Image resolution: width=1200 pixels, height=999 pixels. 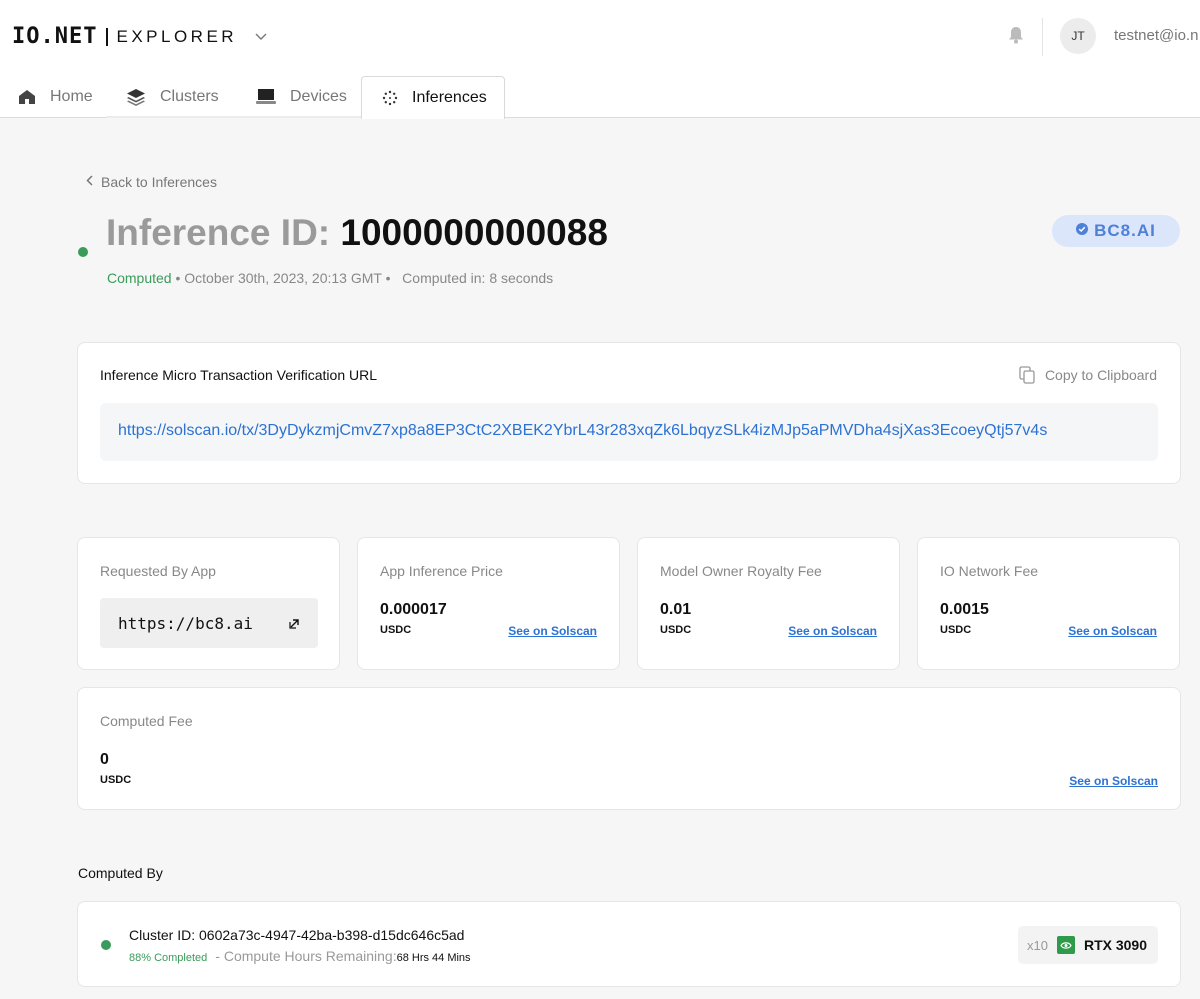 I want to click on bell-icon, so click(x=1016, y=35).